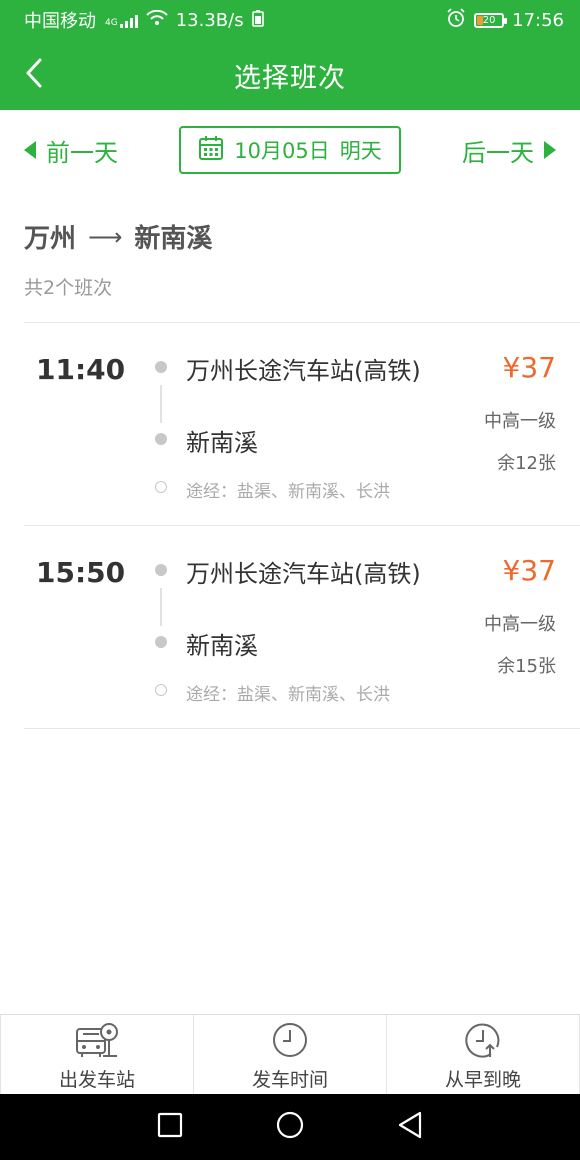  What do you see at coordinates (60, 21) in the screenshot?
I see `carrier-name: 中国移动` at bounding box center [60, 21].